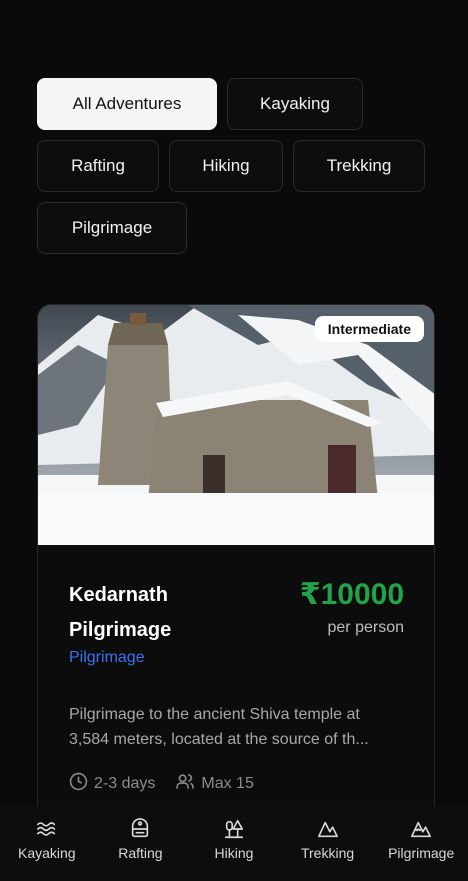  Describe the element at coordinates (141, 843) in the screenshot. I see `nav-rafting: Rafting` at that location.